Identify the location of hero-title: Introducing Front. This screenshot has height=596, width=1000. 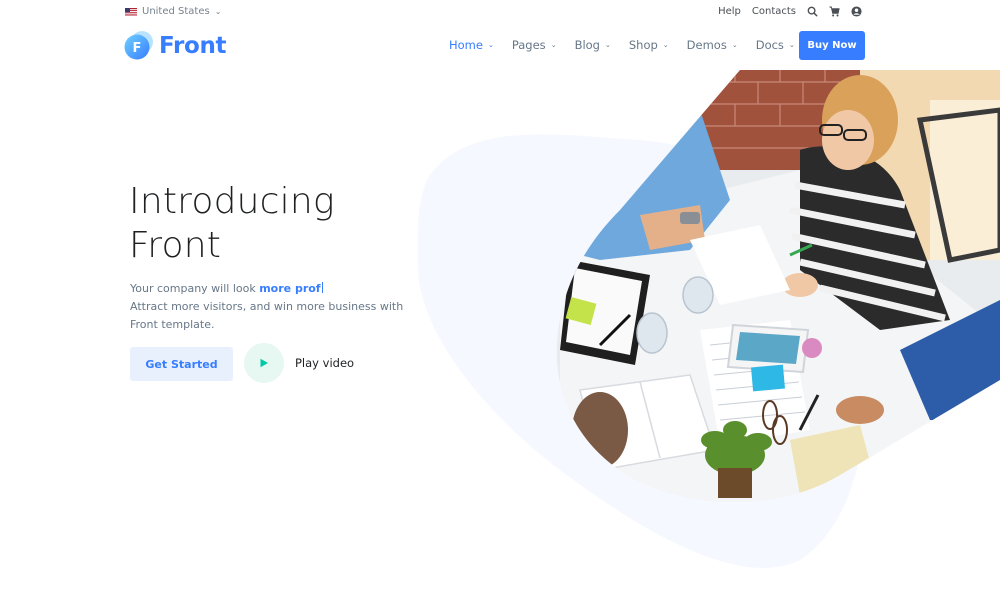
(232, 224).